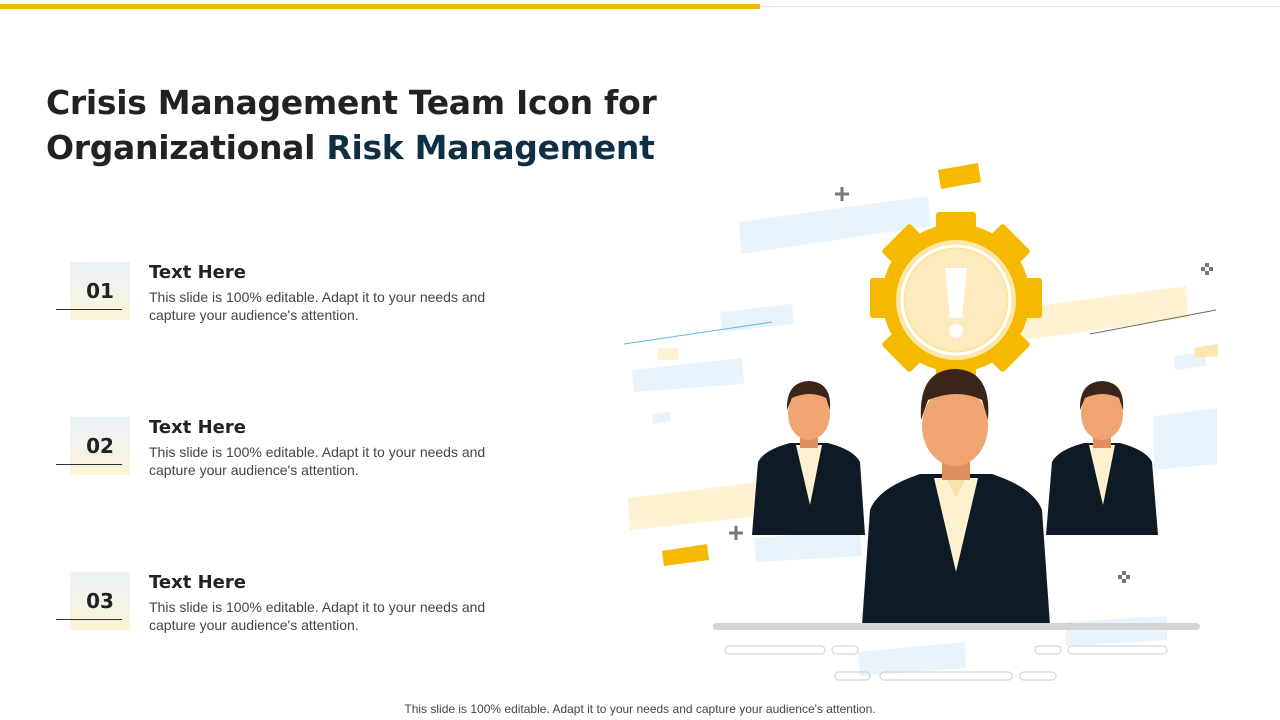 The height and width of the screenshot is (720, 1280). What do you see at coordinates (956, 497) in the screenshot?
I see `team-member-center` at bounding box center [956, 497].